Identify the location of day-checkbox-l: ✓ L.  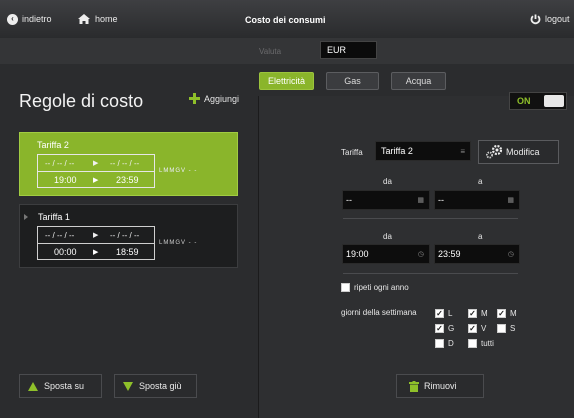
(443, 313).